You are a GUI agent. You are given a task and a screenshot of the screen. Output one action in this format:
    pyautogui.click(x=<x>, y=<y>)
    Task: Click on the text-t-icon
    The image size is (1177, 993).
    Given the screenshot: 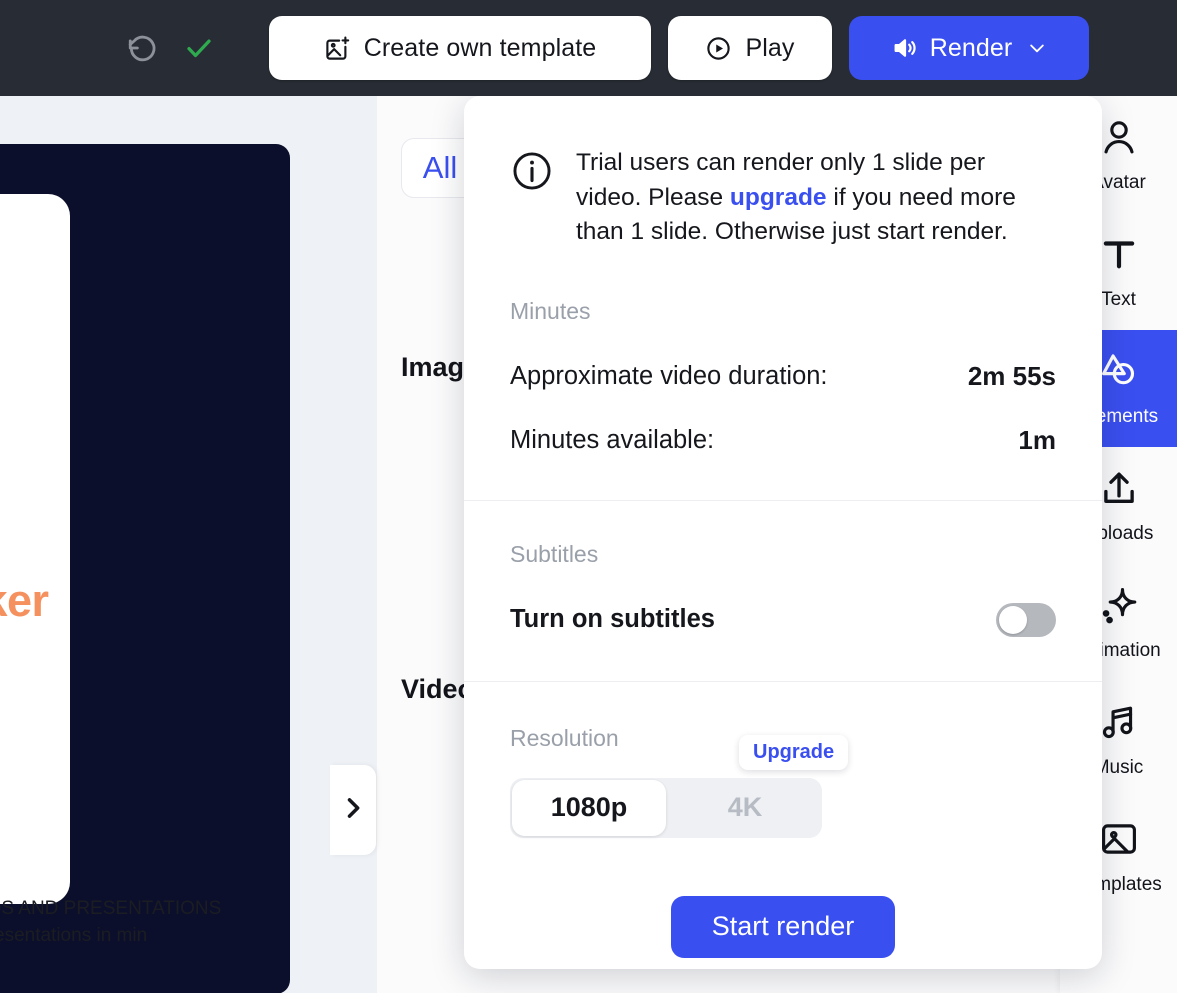 What is the action you would take?
    pyautogui.click(x=1119, y=256)
    